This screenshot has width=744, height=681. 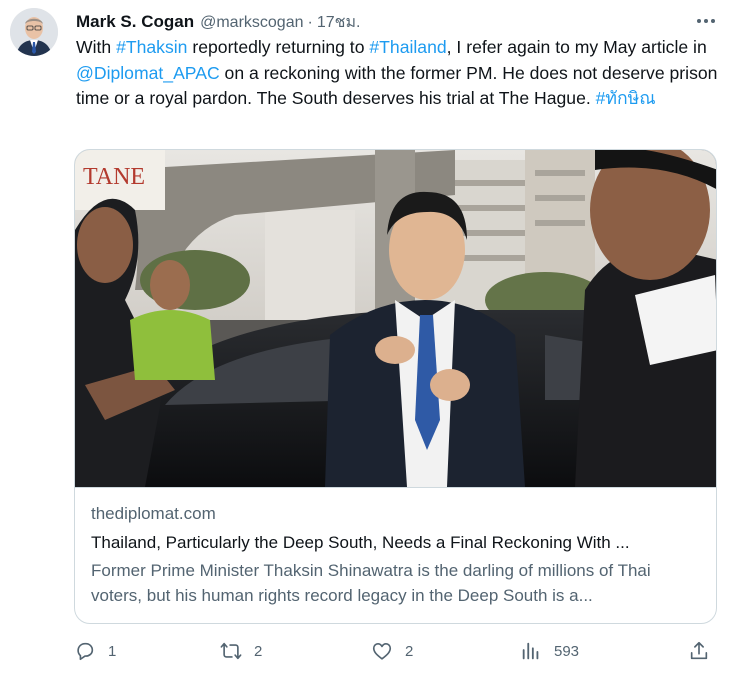 I want to click on tweet-actions: 1 2 2 593, so click(x=399, y=651).